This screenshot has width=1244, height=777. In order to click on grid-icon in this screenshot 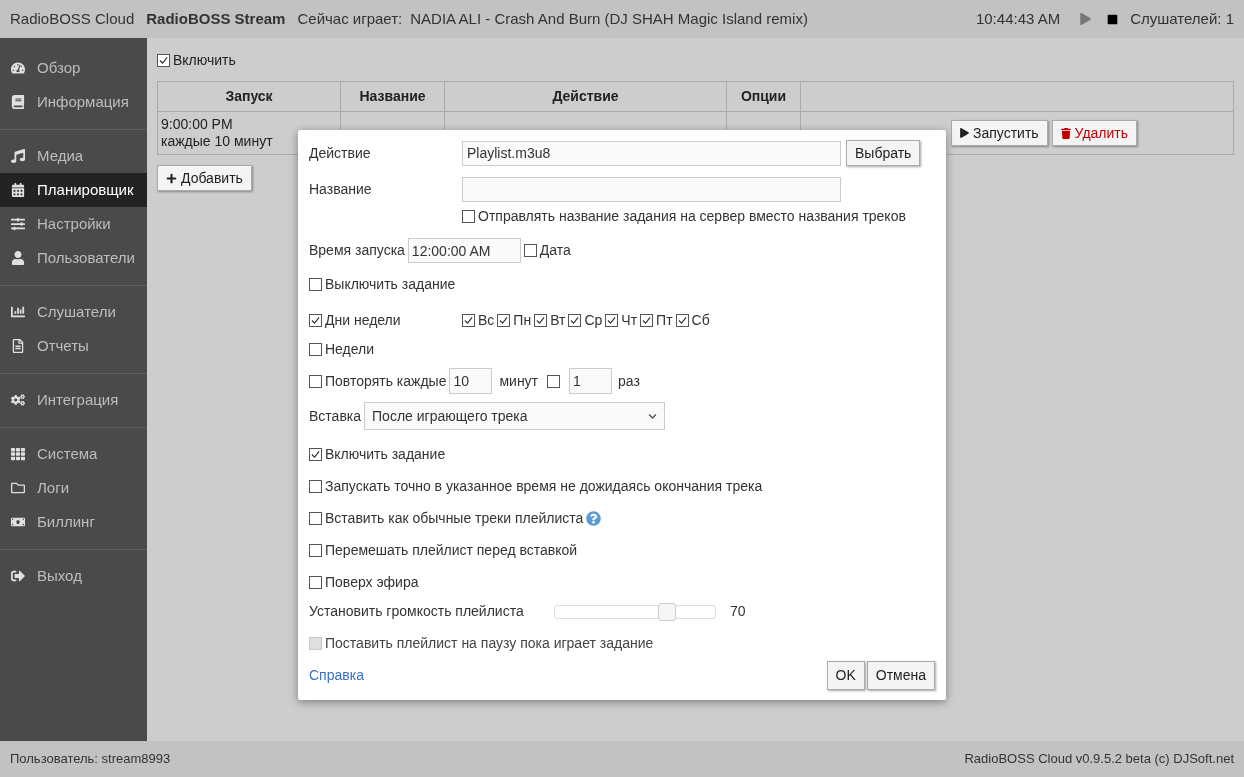, I will do `click(18, 454)`.